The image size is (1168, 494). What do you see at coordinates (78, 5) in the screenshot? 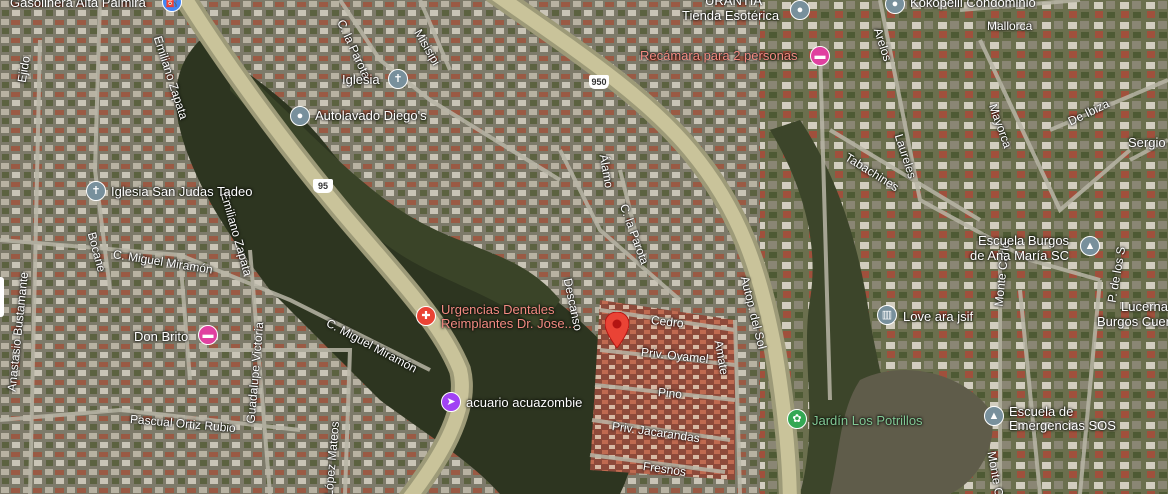
I see `poi-gasolinera-label: Gasolinera Alta Palmira` at bounding box center [78, 5].